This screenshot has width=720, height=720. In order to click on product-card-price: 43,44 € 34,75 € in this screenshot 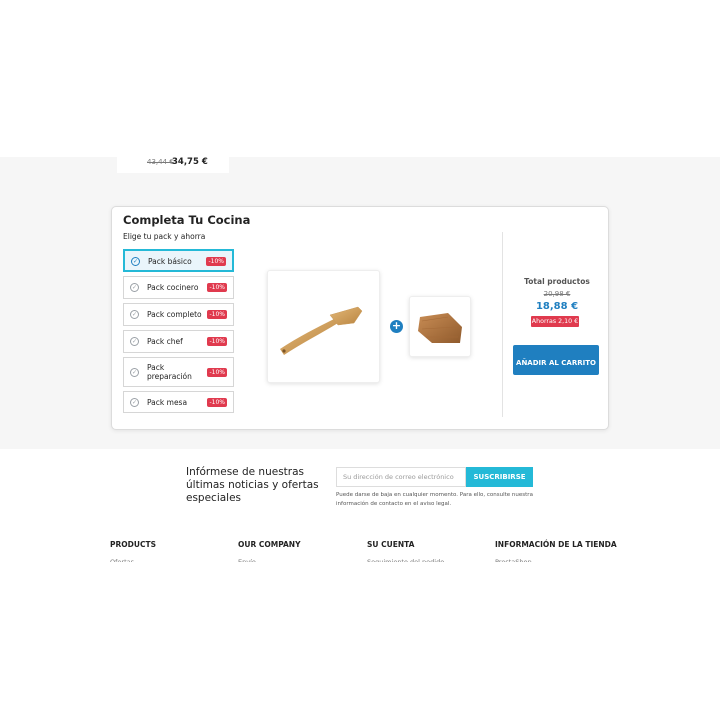, I will do `click(173, 165)`.